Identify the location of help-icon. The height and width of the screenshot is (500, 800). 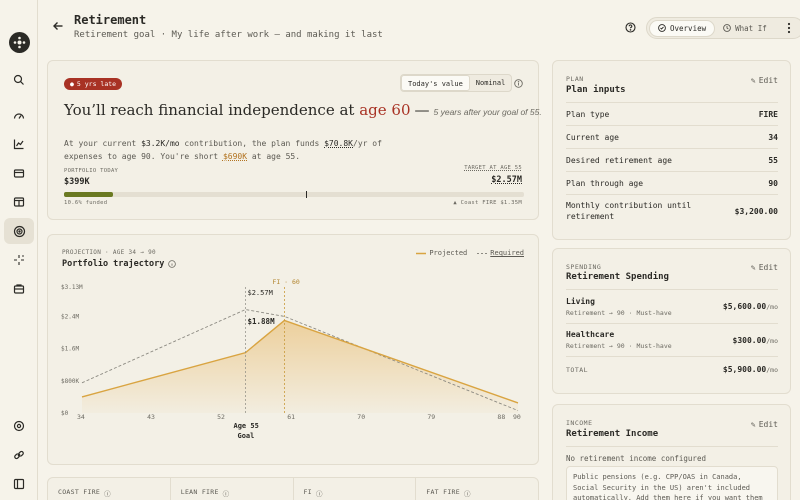
(630, 28).